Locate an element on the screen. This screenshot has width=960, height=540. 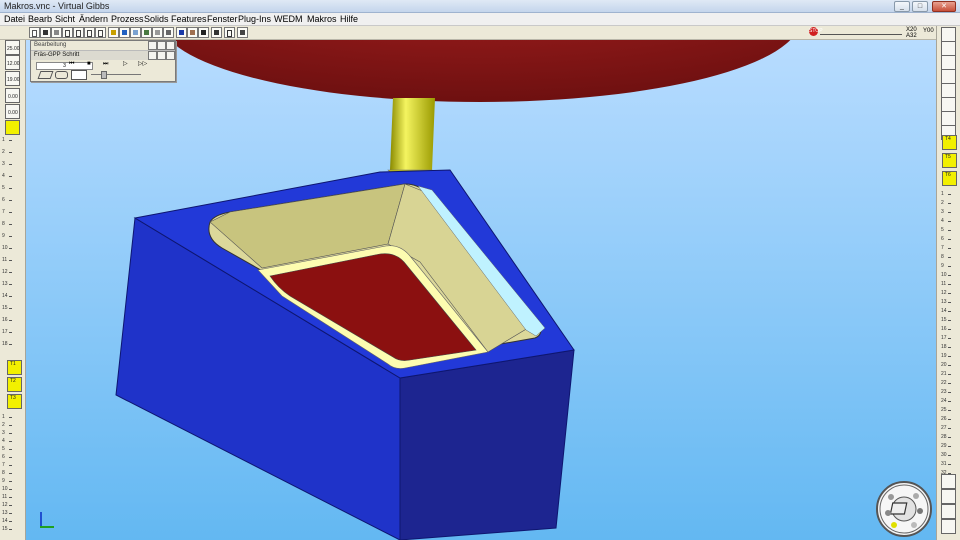
ruler-tick: 13 is located at coordinates (946, 302).